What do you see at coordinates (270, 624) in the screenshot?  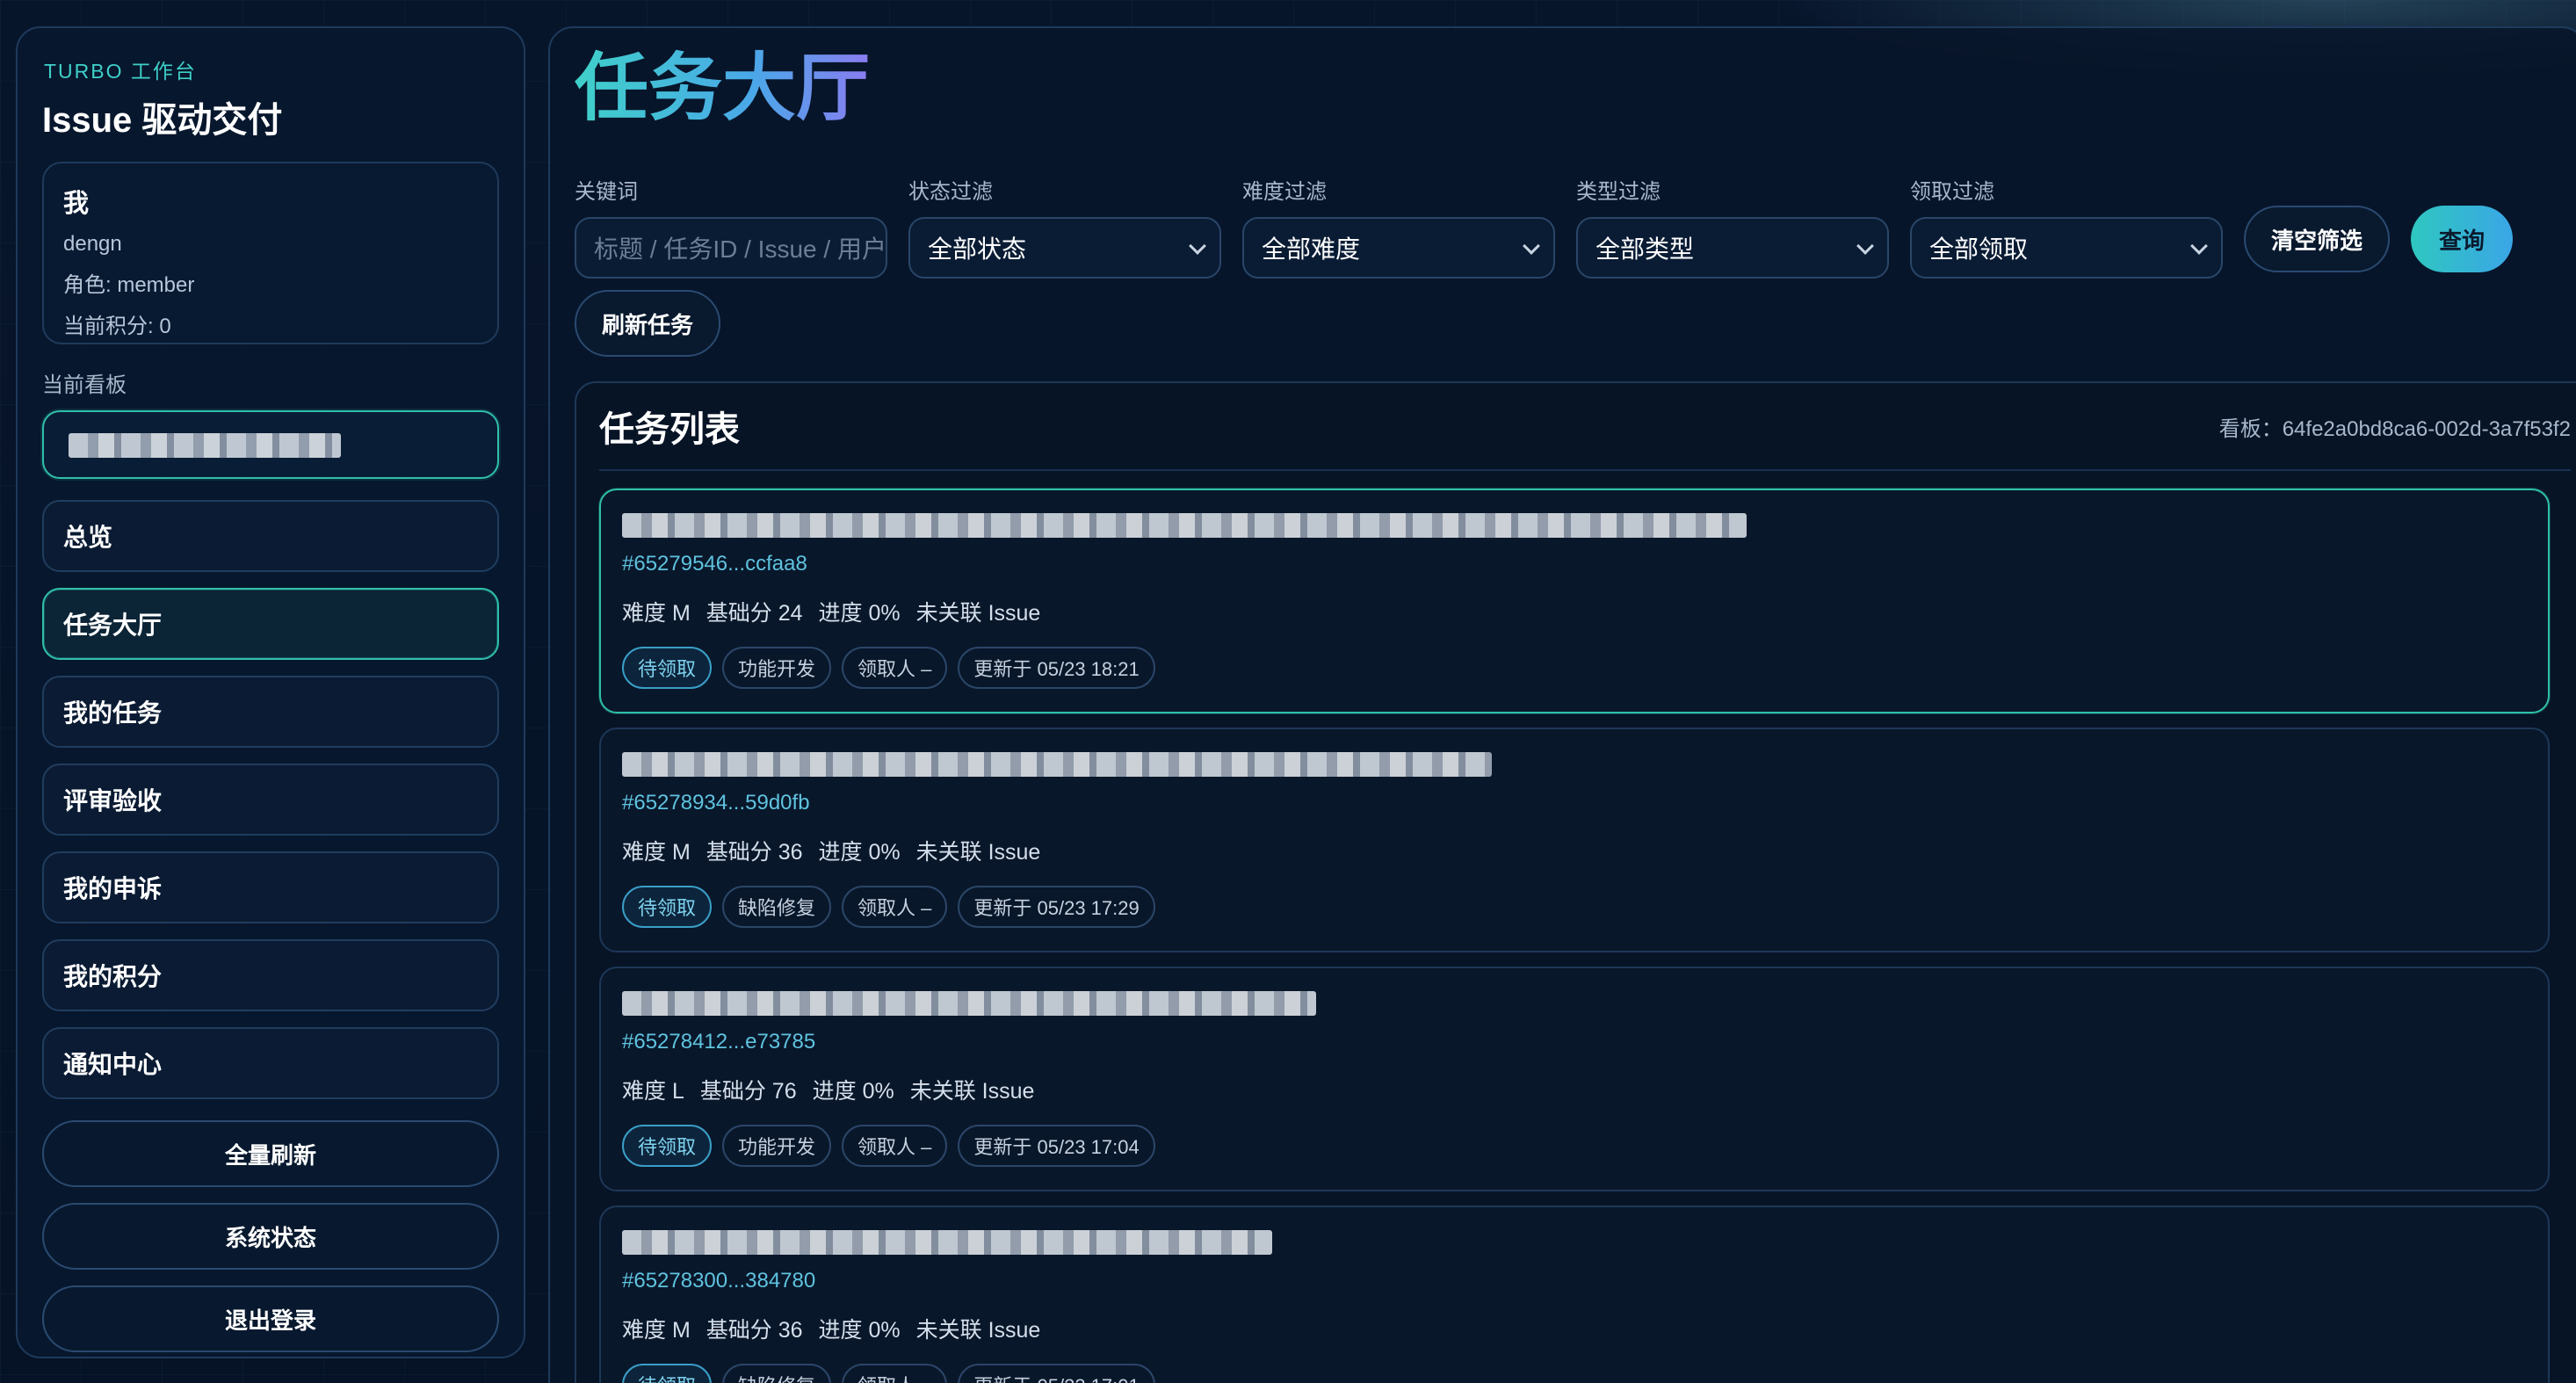 I see `nav-item-task-hall: 任务大厅` at bounding box center [270, 624].